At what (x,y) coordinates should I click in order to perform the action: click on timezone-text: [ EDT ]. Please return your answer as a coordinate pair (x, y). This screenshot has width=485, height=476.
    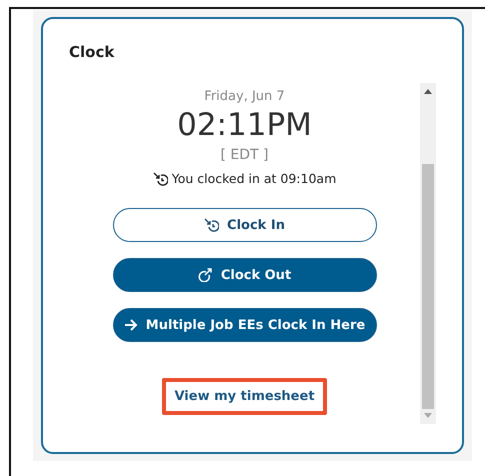
    Looking at the image, I should click on (244, 155).